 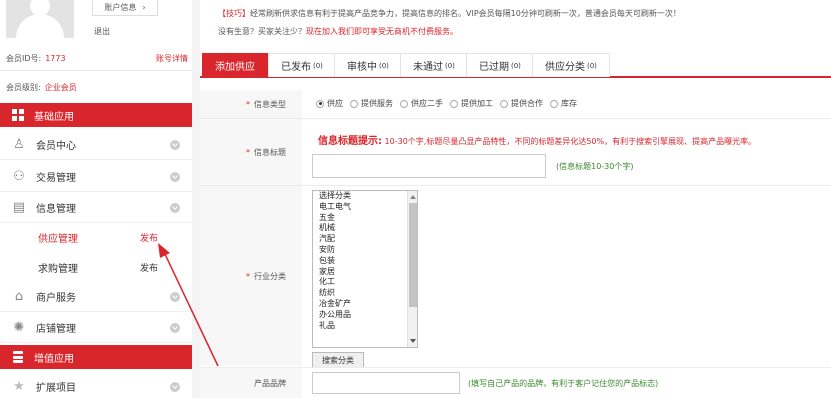 What do you see at coordinates (164, 250) in the screenshot?
I see `arrow-head` at bounding box center [164, 250].